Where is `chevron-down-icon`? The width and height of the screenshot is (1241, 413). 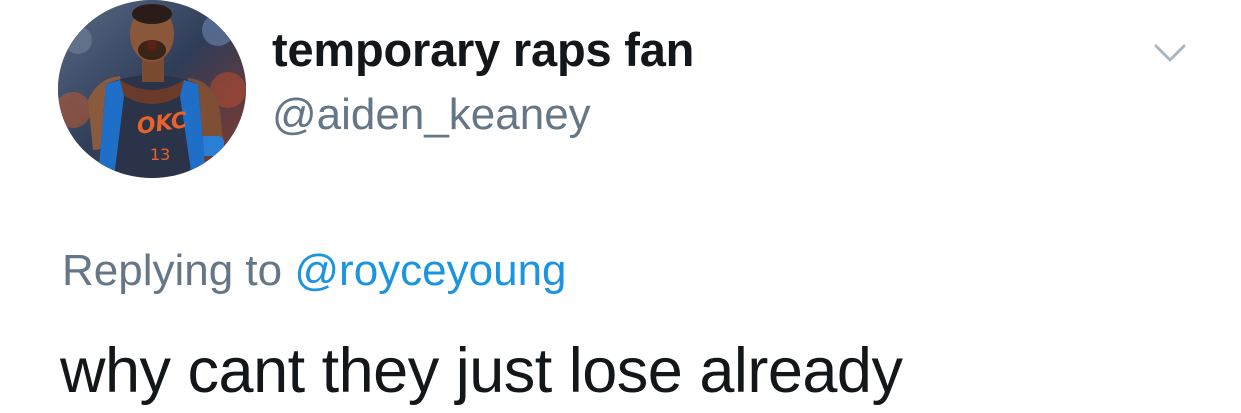
chevron-down-icon is located at coordinates (1170, 53).